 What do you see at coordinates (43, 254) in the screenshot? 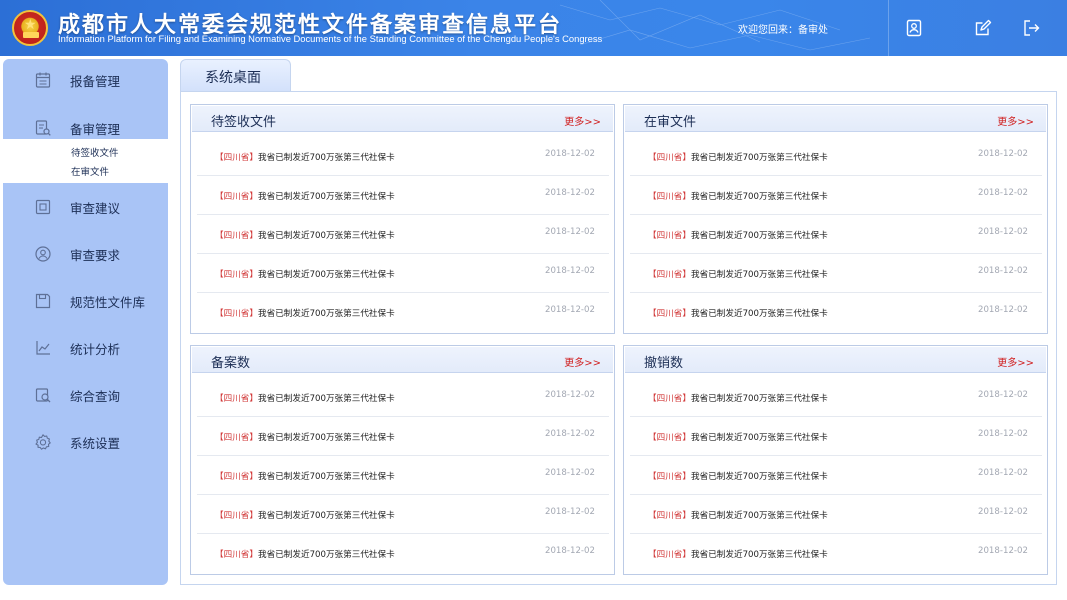
I see `person-circle-icon` at bounding box center [43, 254].